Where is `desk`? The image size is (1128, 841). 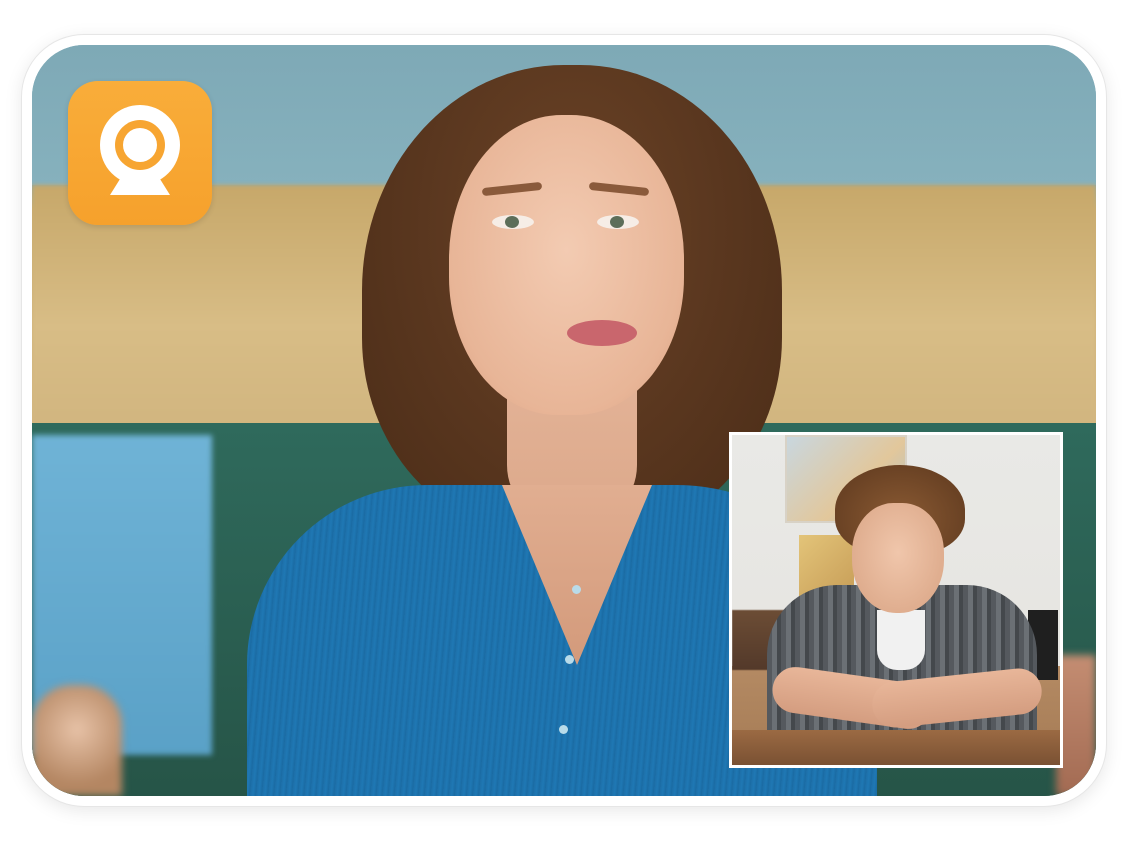
desk is located at coordinates (896, 747).